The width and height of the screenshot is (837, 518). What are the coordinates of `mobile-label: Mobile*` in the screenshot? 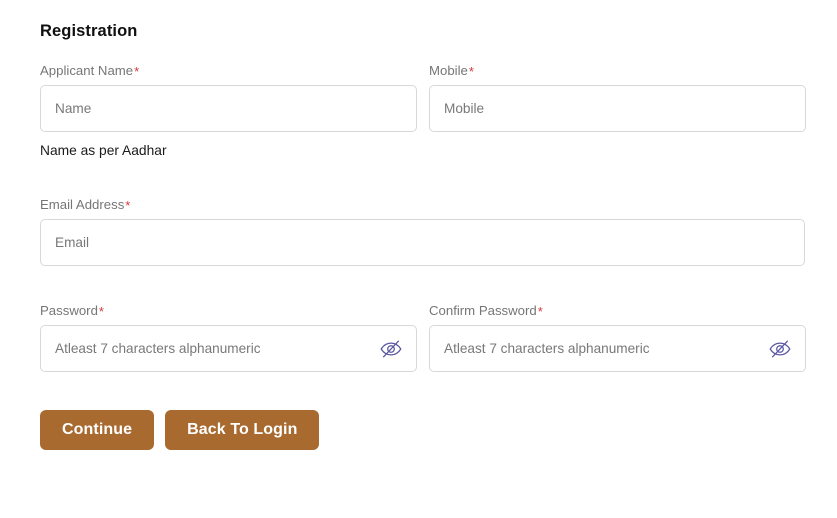 It's located at (617, 70).